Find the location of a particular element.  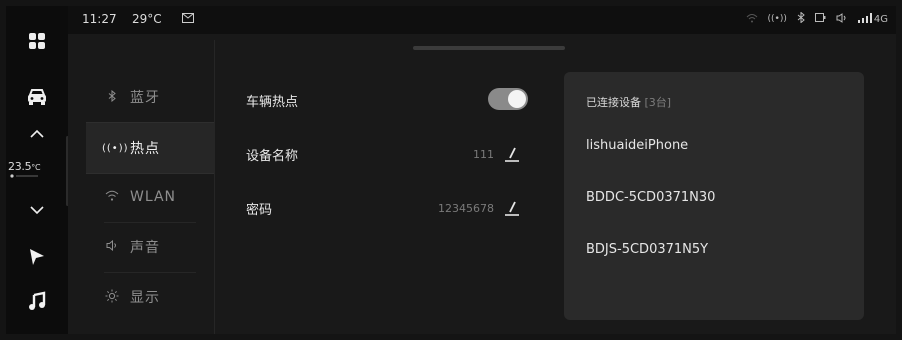

vehicle-hotspot-label: 车辆热点 is located at coordinates (272, 102).